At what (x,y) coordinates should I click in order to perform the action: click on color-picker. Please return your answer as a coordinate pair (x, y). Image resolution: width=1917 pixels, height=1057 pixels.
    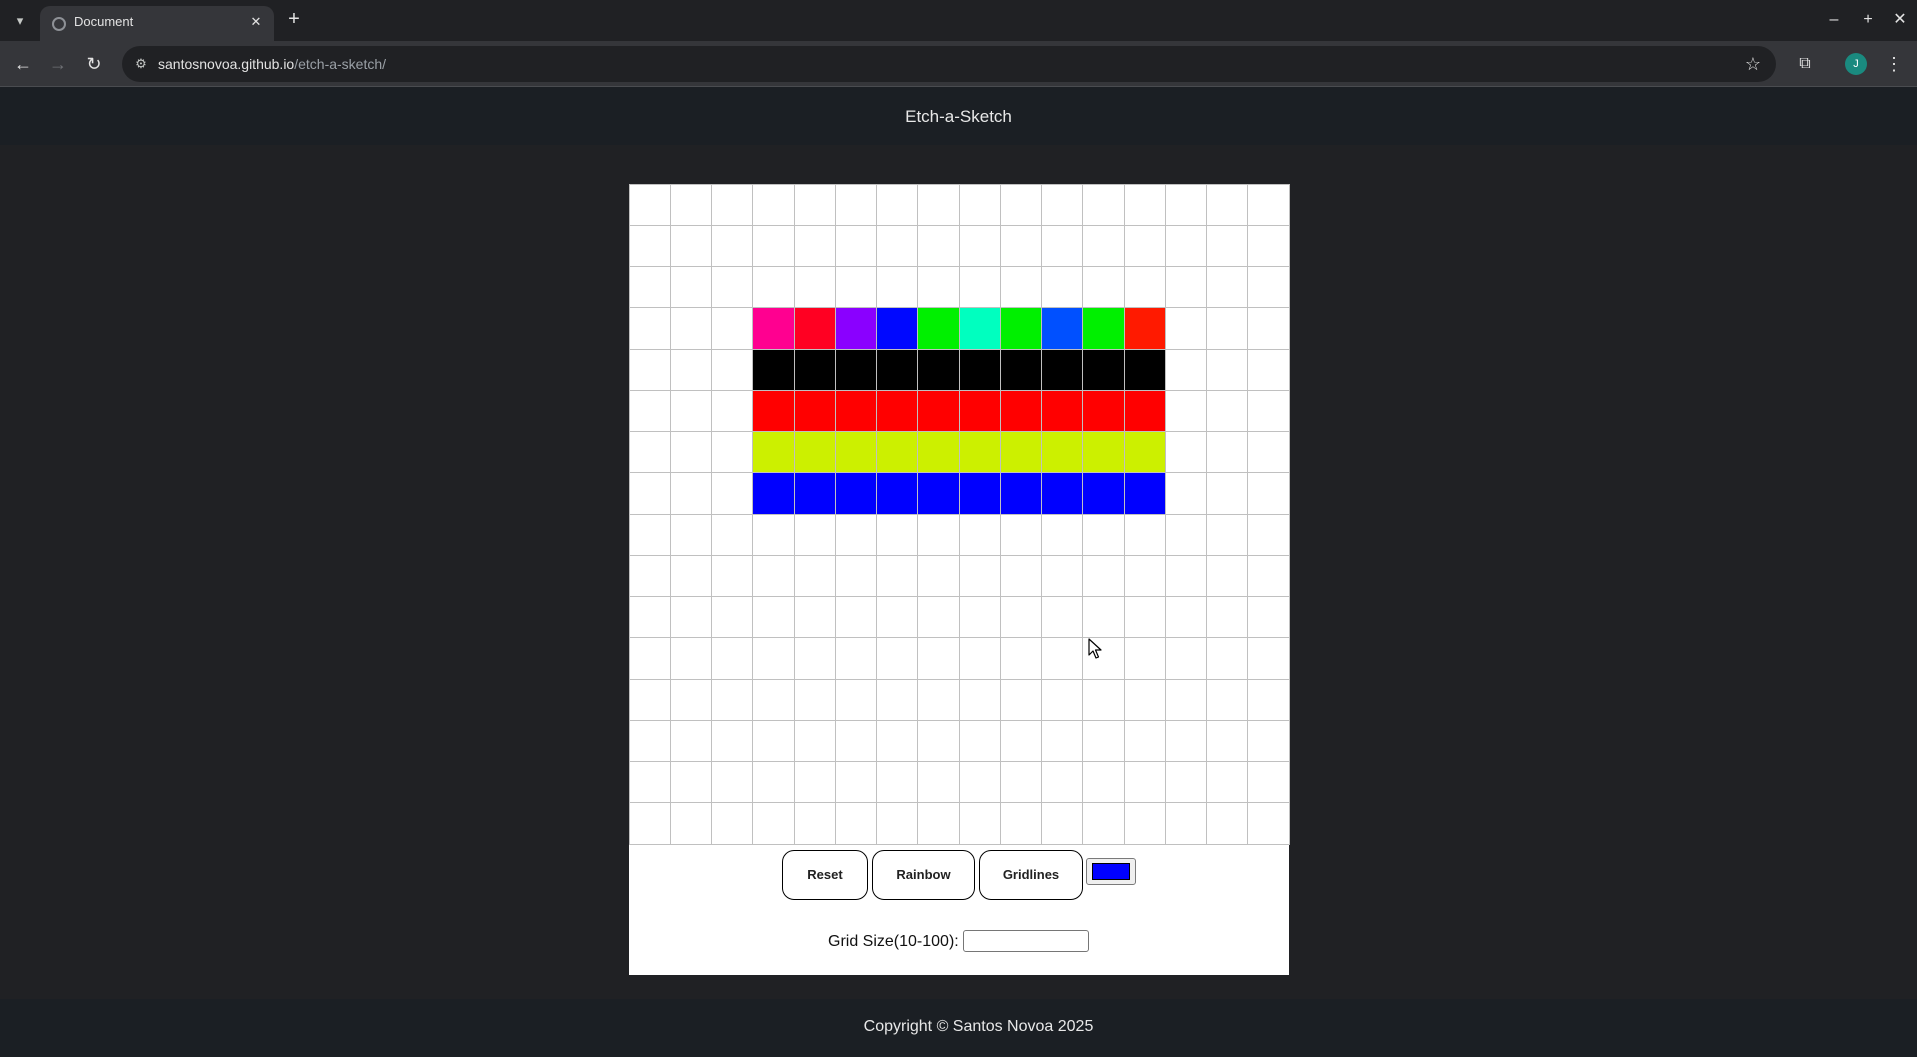
    Looking at the image, I should click on (1111, 871).